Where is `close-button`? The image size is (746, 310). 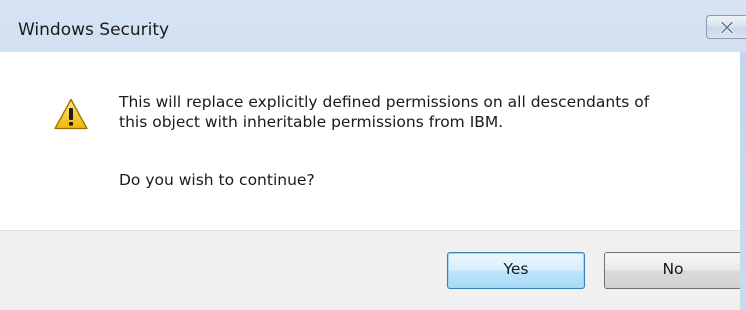
close-button is located at coordinates (726, 27).